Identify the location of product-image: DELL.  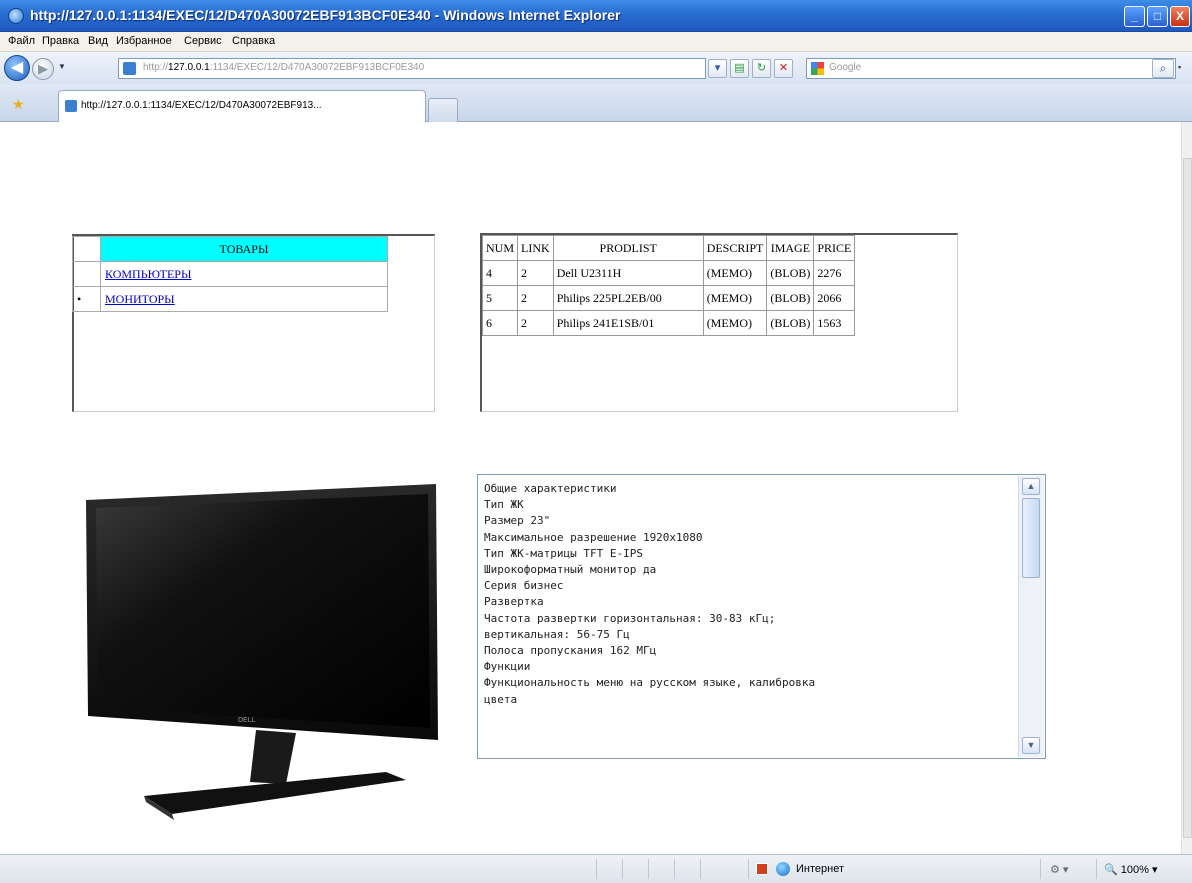
(262, 652).